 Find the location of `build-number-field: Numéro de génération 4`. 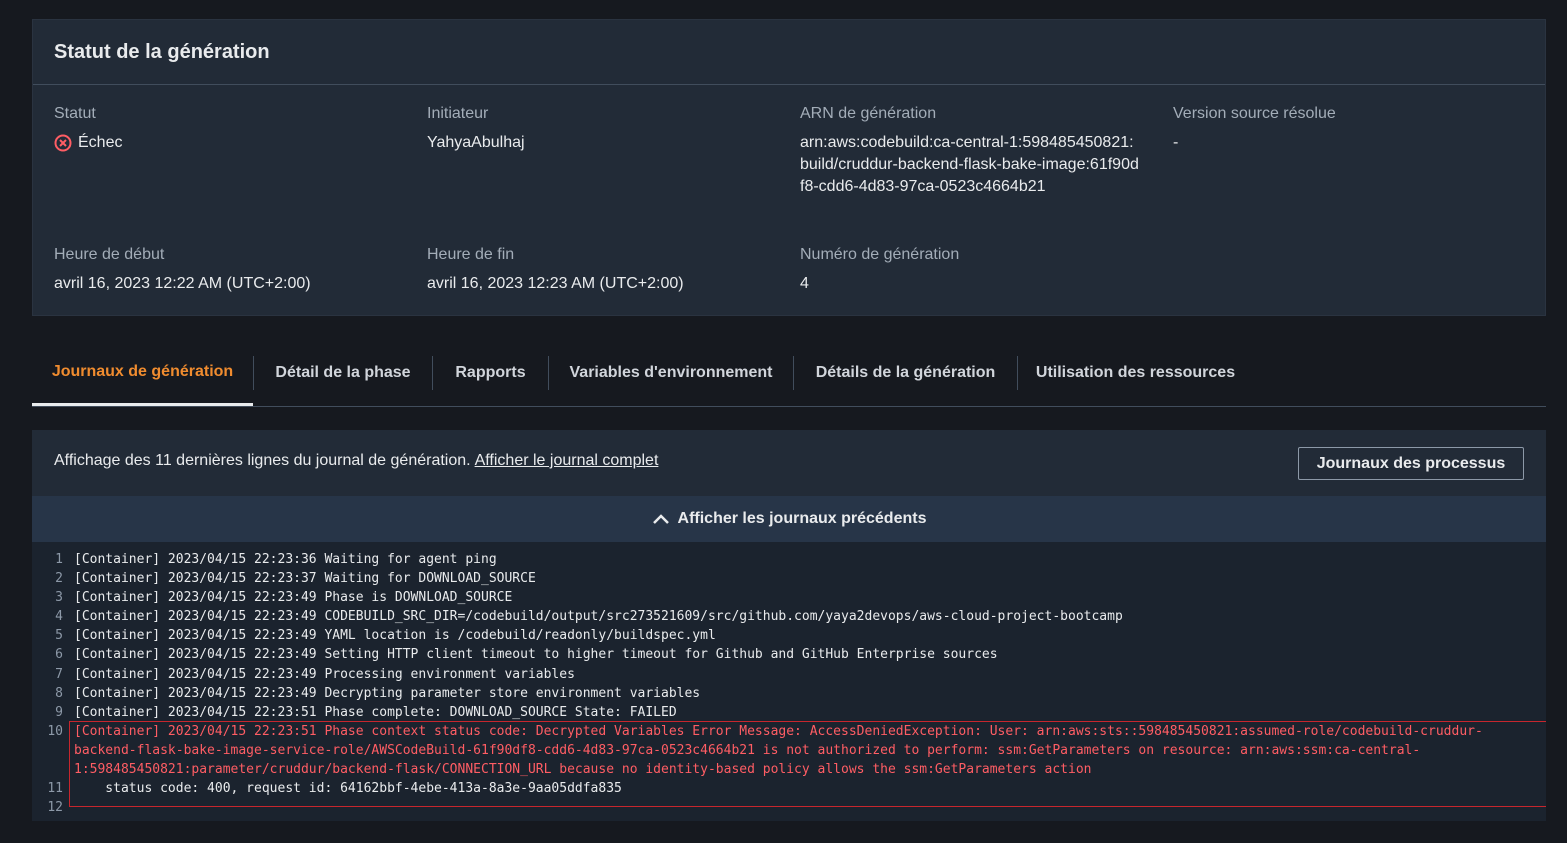

build-number-field: Numéro de génération 4 is located at coordinates (970, 270).